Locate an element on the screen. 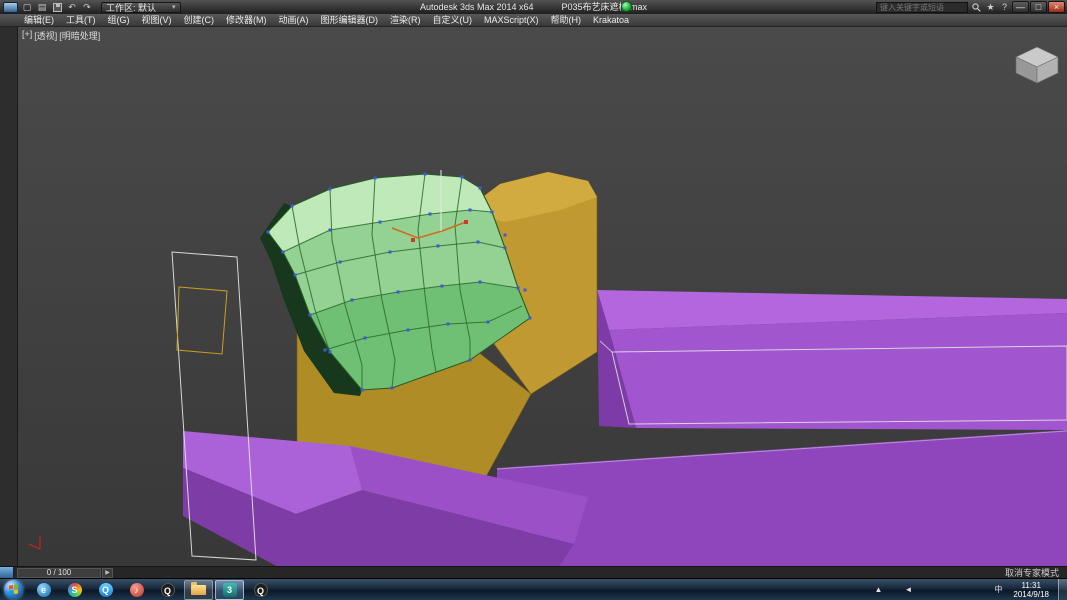  workspace-selector: 工作区: 默认 ▾ is located at coordinates (141, 7).